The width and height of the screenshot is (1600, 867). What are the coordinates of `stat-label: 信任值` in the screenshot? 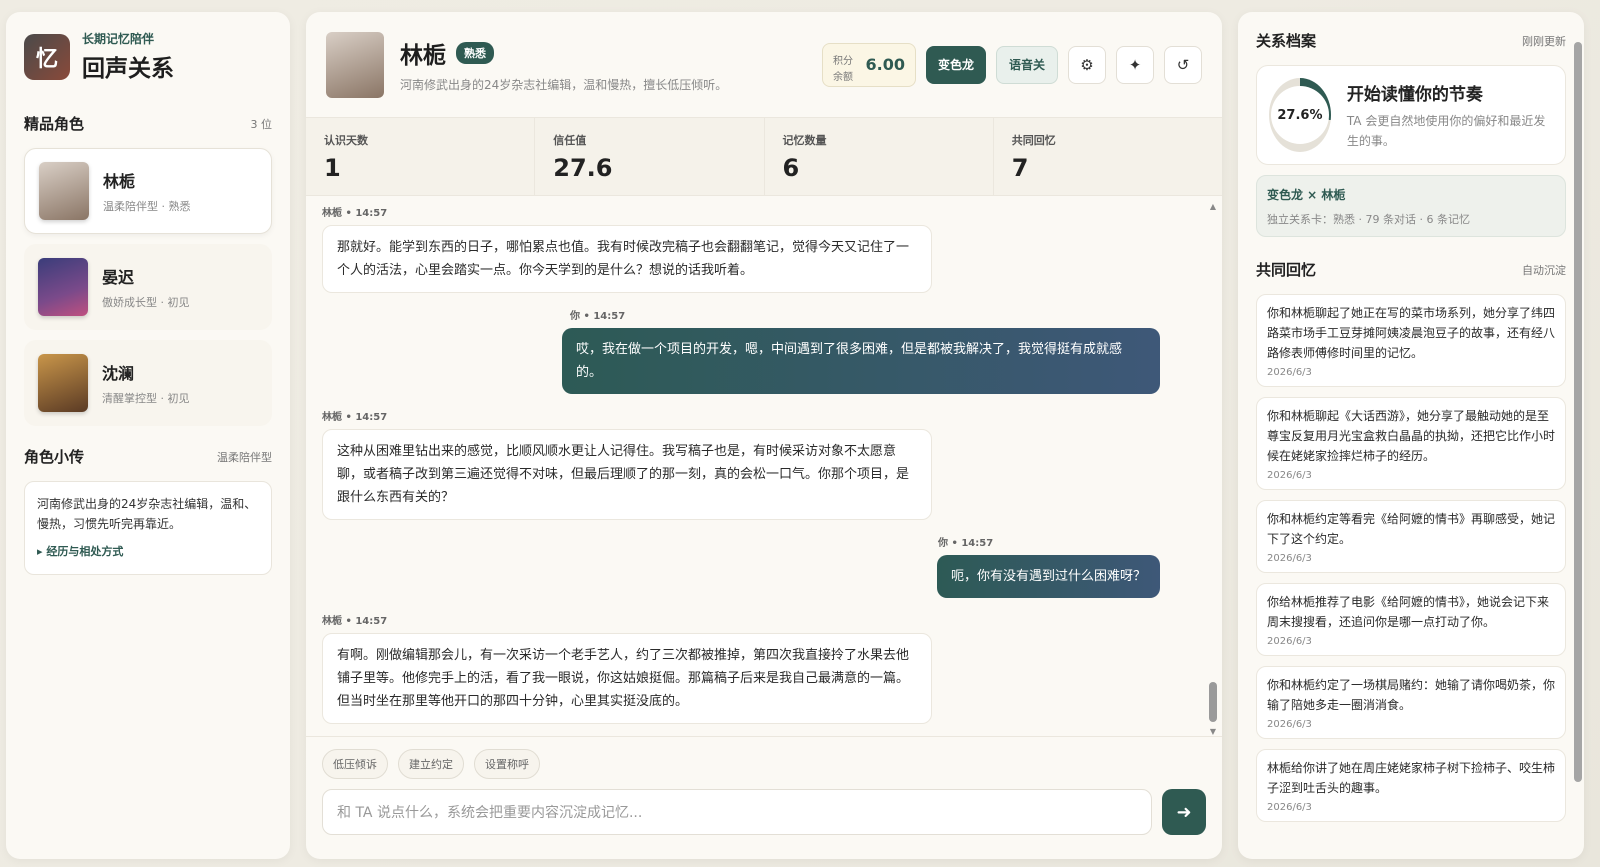 It's located at (570, 140).